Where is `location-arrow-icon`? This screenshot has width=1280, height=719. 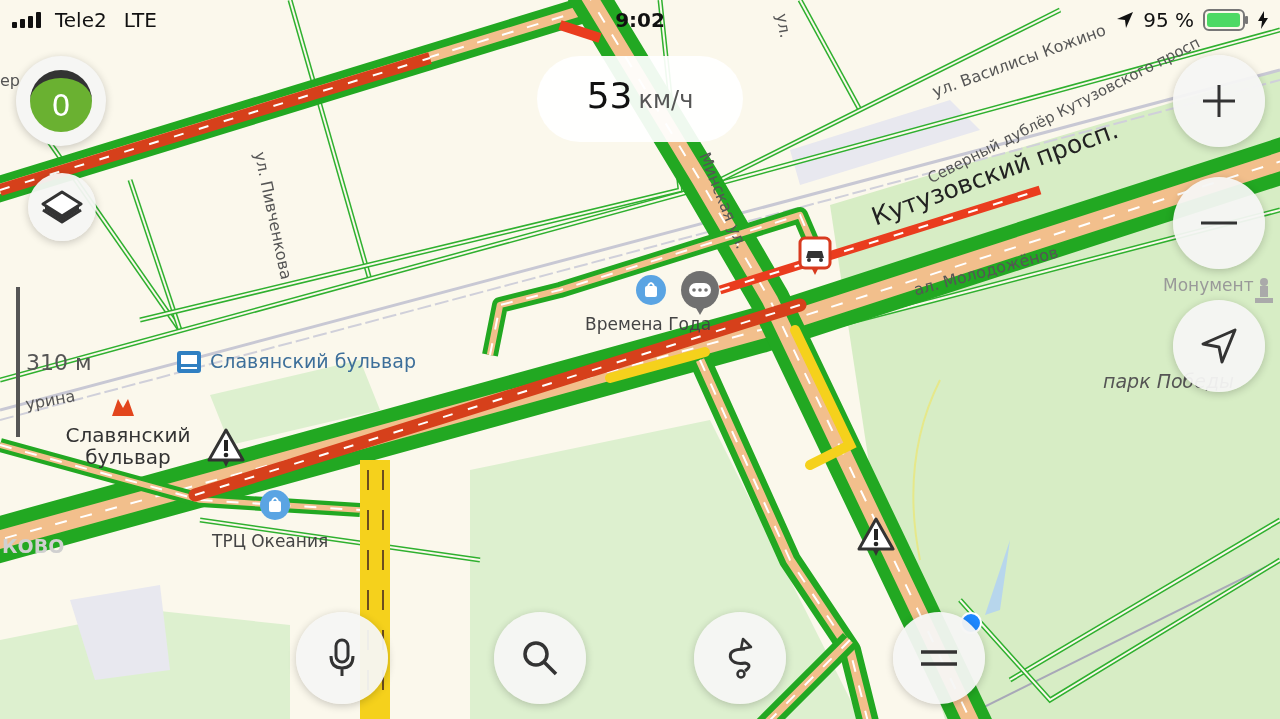 location-arrow-icon is located at coordinates (1125, 20).